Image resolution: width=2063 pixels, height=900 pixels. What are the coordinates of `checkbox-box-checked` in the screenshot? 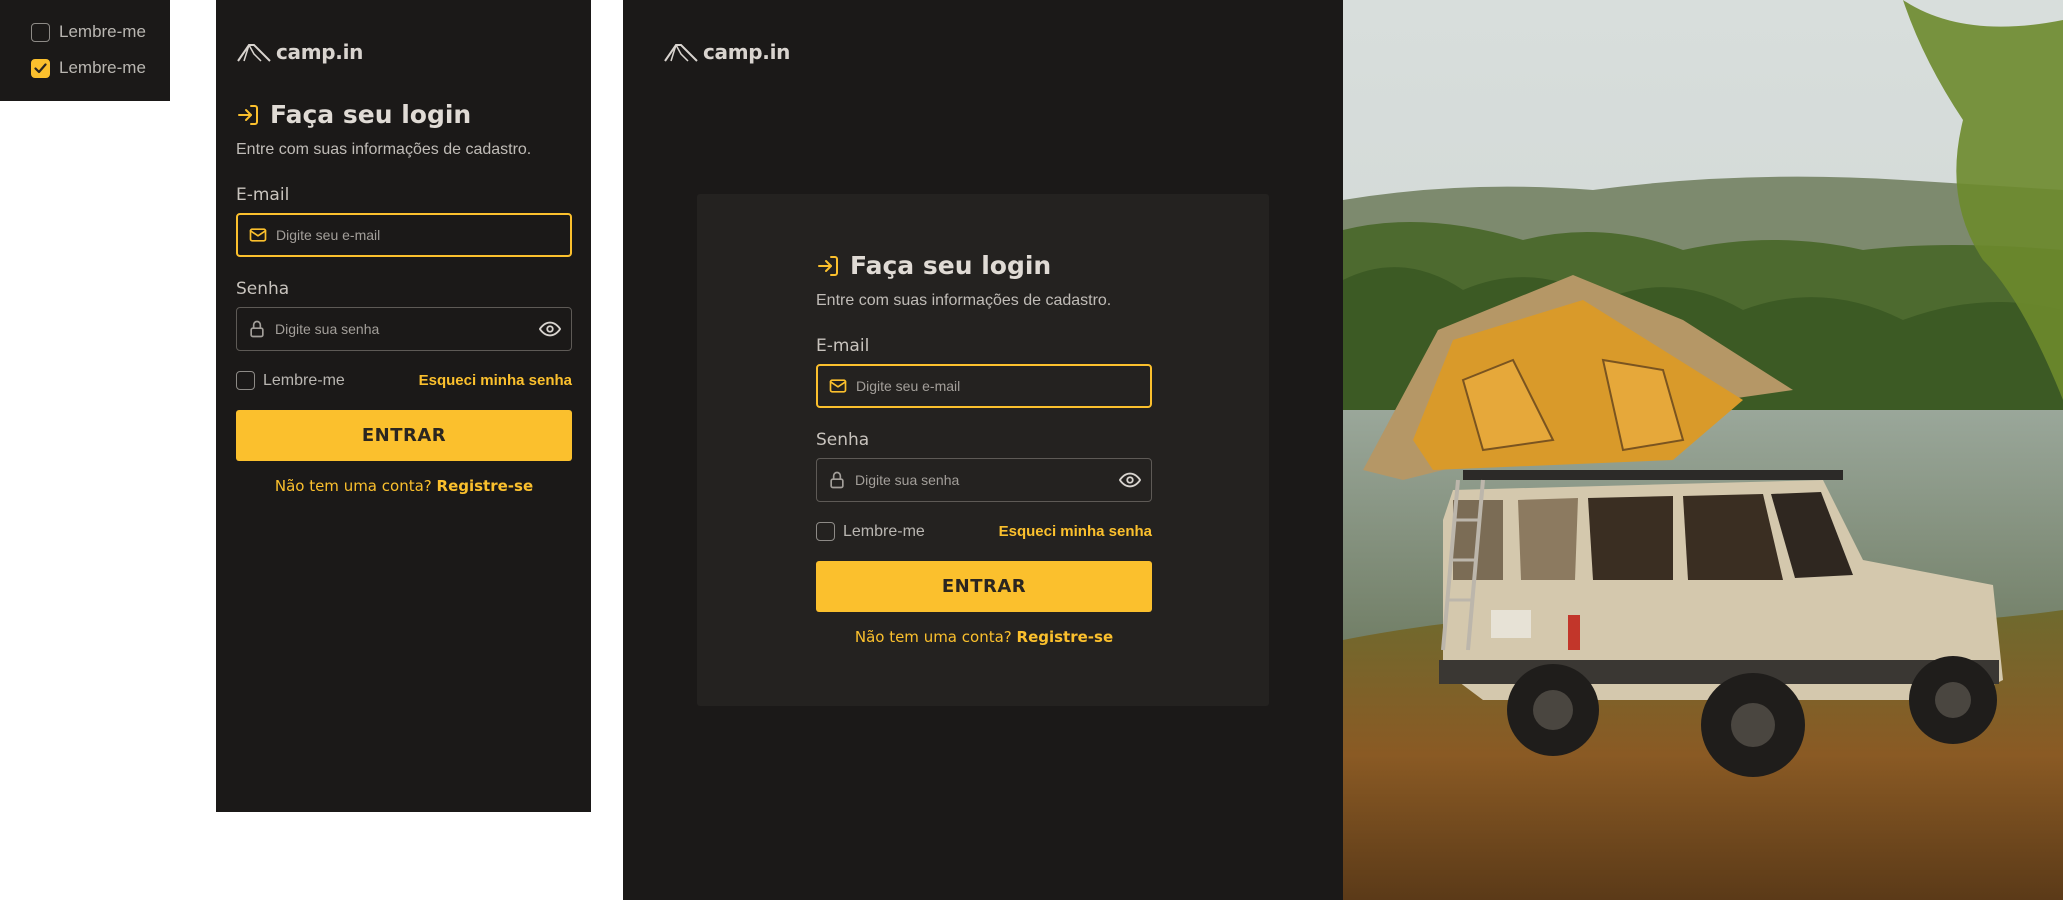 It's located at (40, 68).